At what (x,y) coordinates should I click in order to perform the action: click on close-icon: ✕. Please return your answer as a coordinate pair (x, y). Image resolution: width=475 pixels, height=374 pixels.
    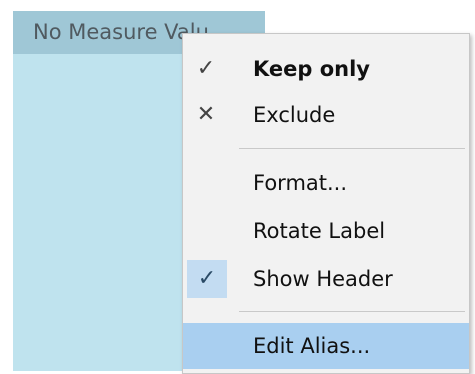
    Looking at the image, I should click on (206, 114).